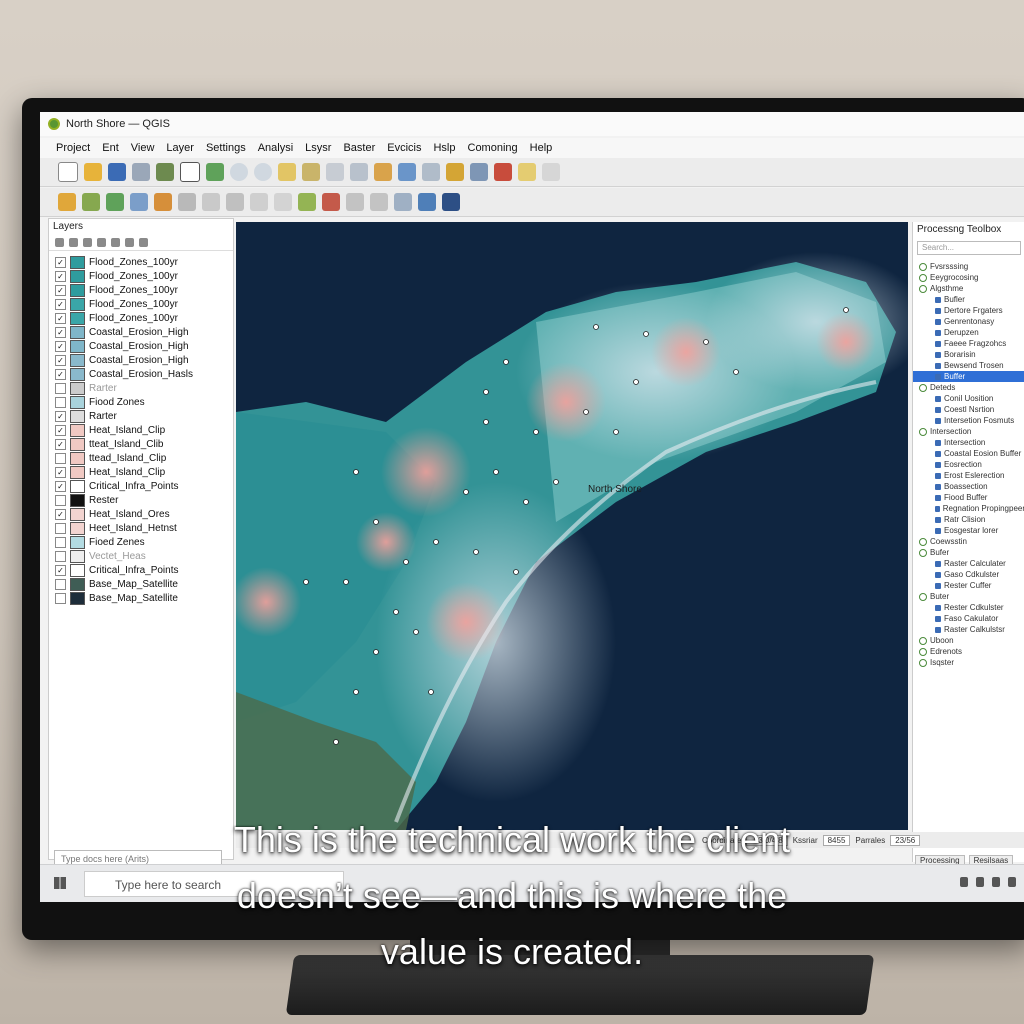 This screenshot has height=1024, width=1024. What do you see at coordinates (144, 472) in the screenshot?
I see `layer-item: ✓ Heat_Island_Clip` at bounding box center [144, 472].